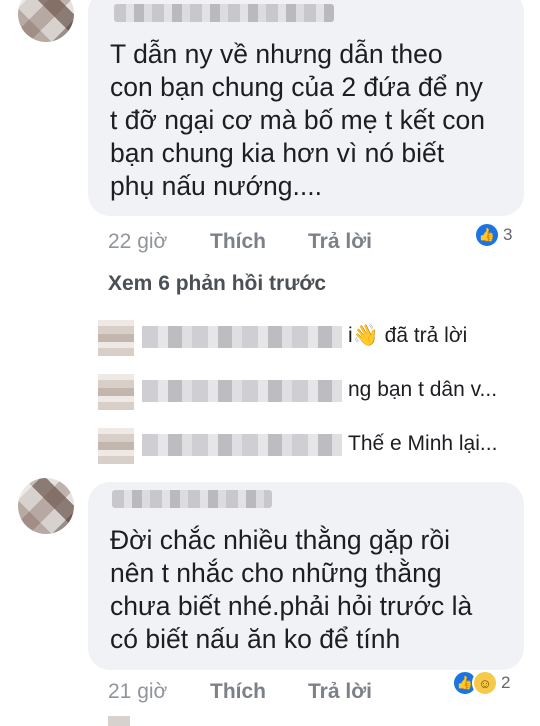 Image resolution: width=540 pixels, height=726 pixels. I want to click on comment-line: bạn chung kia hơn vì nó biết, so click(277, 153).